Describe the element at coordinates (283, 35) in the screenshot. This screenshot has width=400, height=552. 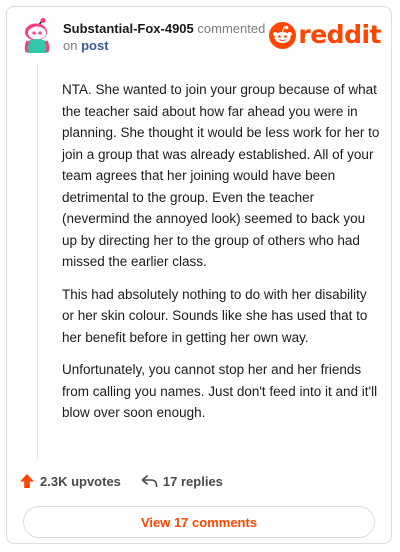
I see `reddit-alien-icon` at that location.